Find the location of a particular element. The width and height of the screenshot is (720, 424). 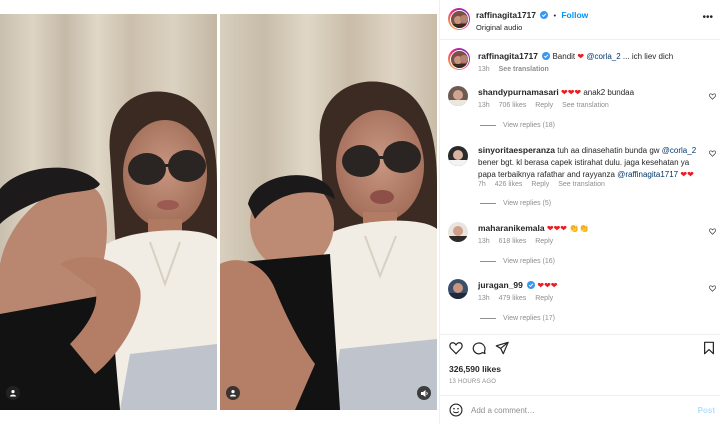

comment-likes: 618 likes is located at coordinates (513, 241).